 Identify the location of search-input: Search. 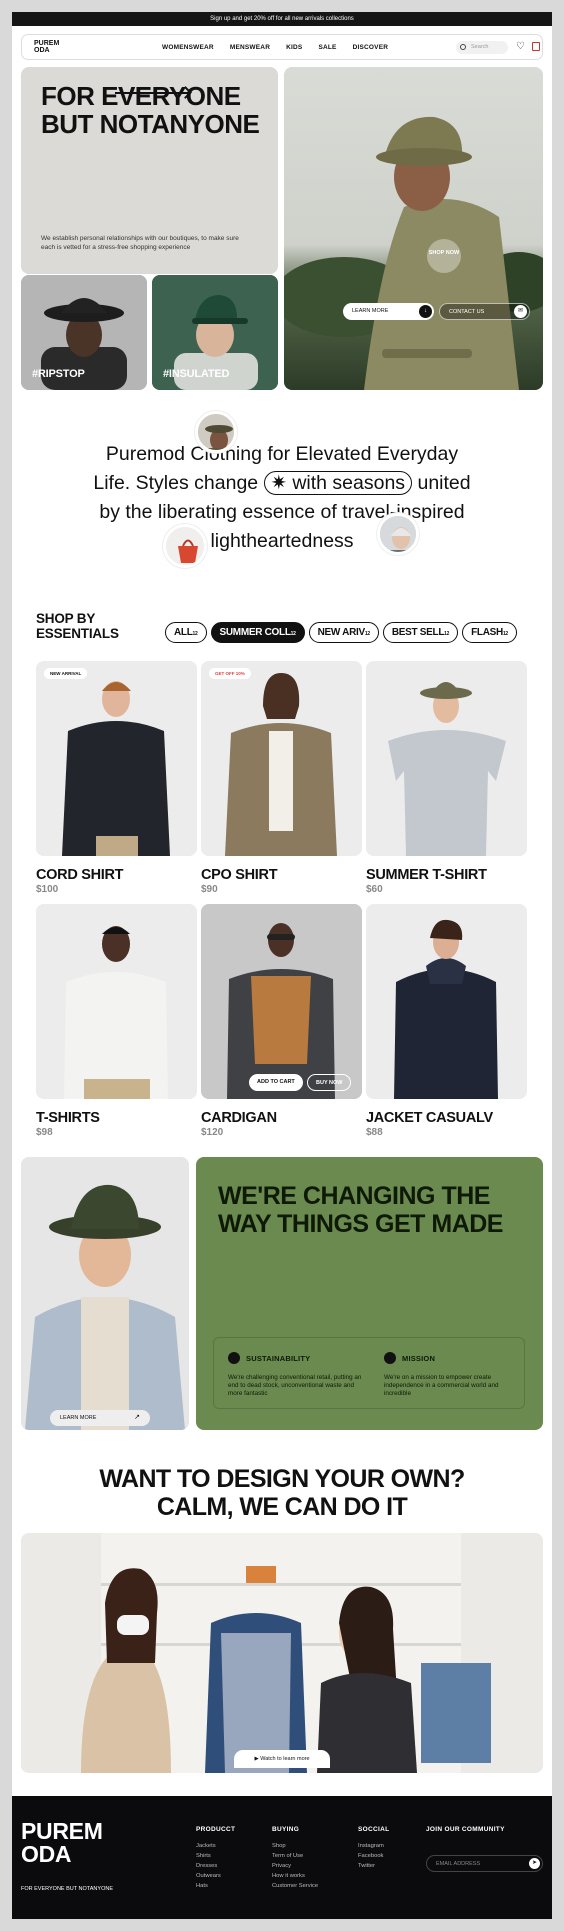
(482, 47).